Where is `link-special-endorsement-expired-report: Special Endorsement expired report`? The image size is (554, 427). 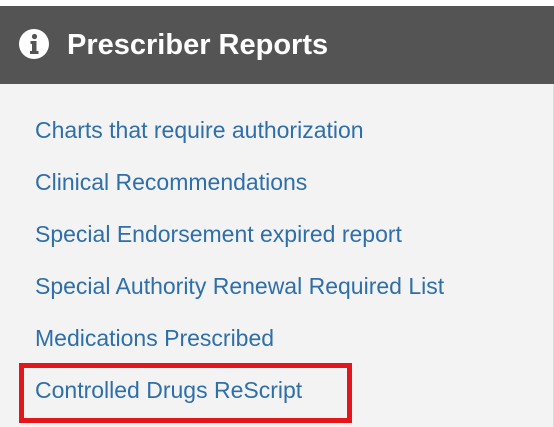
link-special-endorsement-expired-report: Special Endorsement expired report is located at coordinates (218, 234).